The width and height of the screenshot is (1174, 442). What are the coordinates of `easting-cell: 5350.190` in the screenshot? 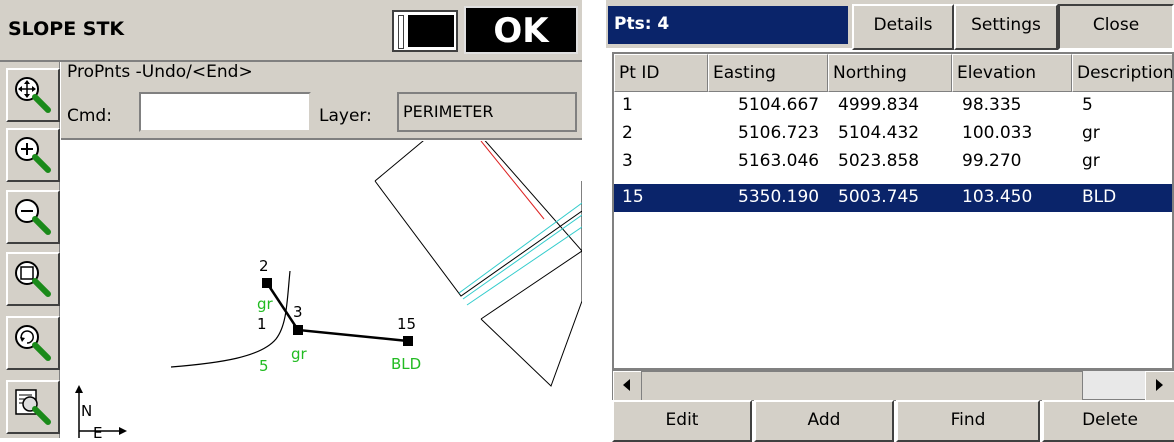 It's located at (779, 197).